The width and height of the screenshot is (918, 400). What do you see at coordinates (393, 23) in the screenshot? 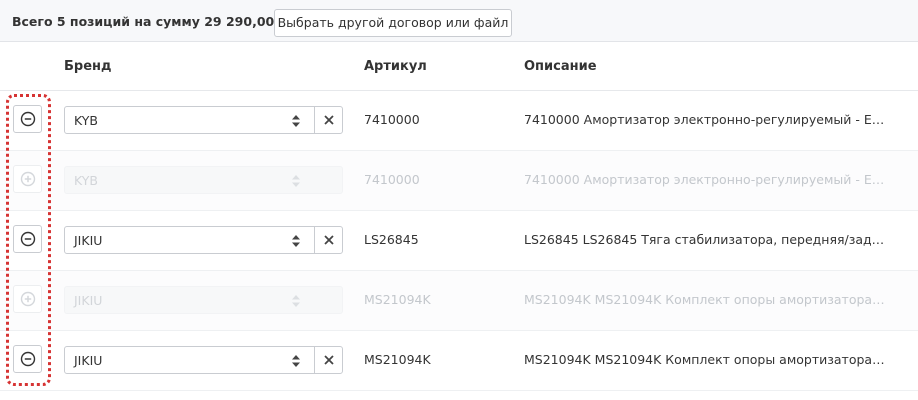
I see `choose-other-contract-button: Выбрать другой договор или файл` at bounding box center [393, 23].